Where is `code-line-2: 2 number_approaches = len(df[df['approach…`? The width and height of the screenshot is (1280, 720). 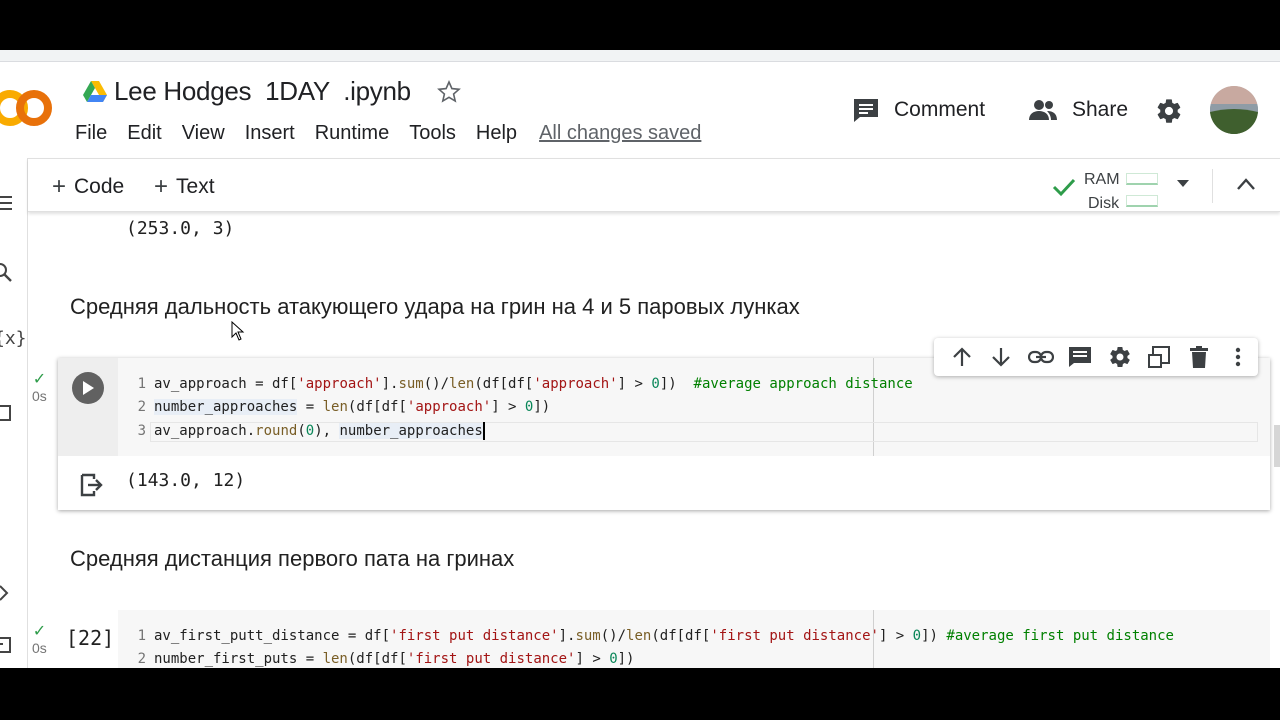
code-line-2: 2 number_approaches = len(df[df['approach… is located at coordinates (344, 407).